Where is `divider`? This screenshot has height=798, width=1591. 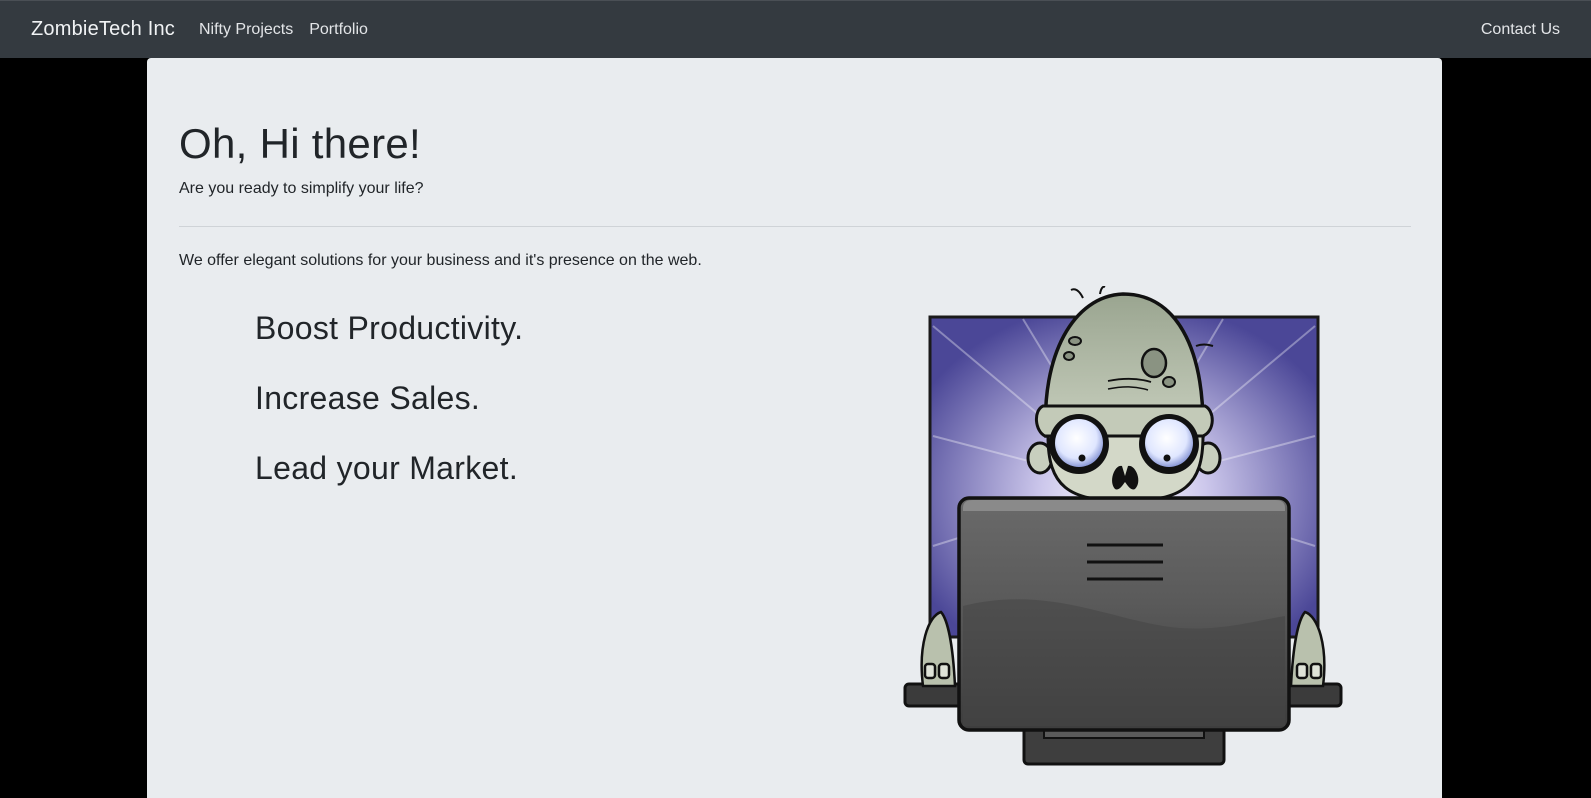
divider is located at coordinates (795, 226).